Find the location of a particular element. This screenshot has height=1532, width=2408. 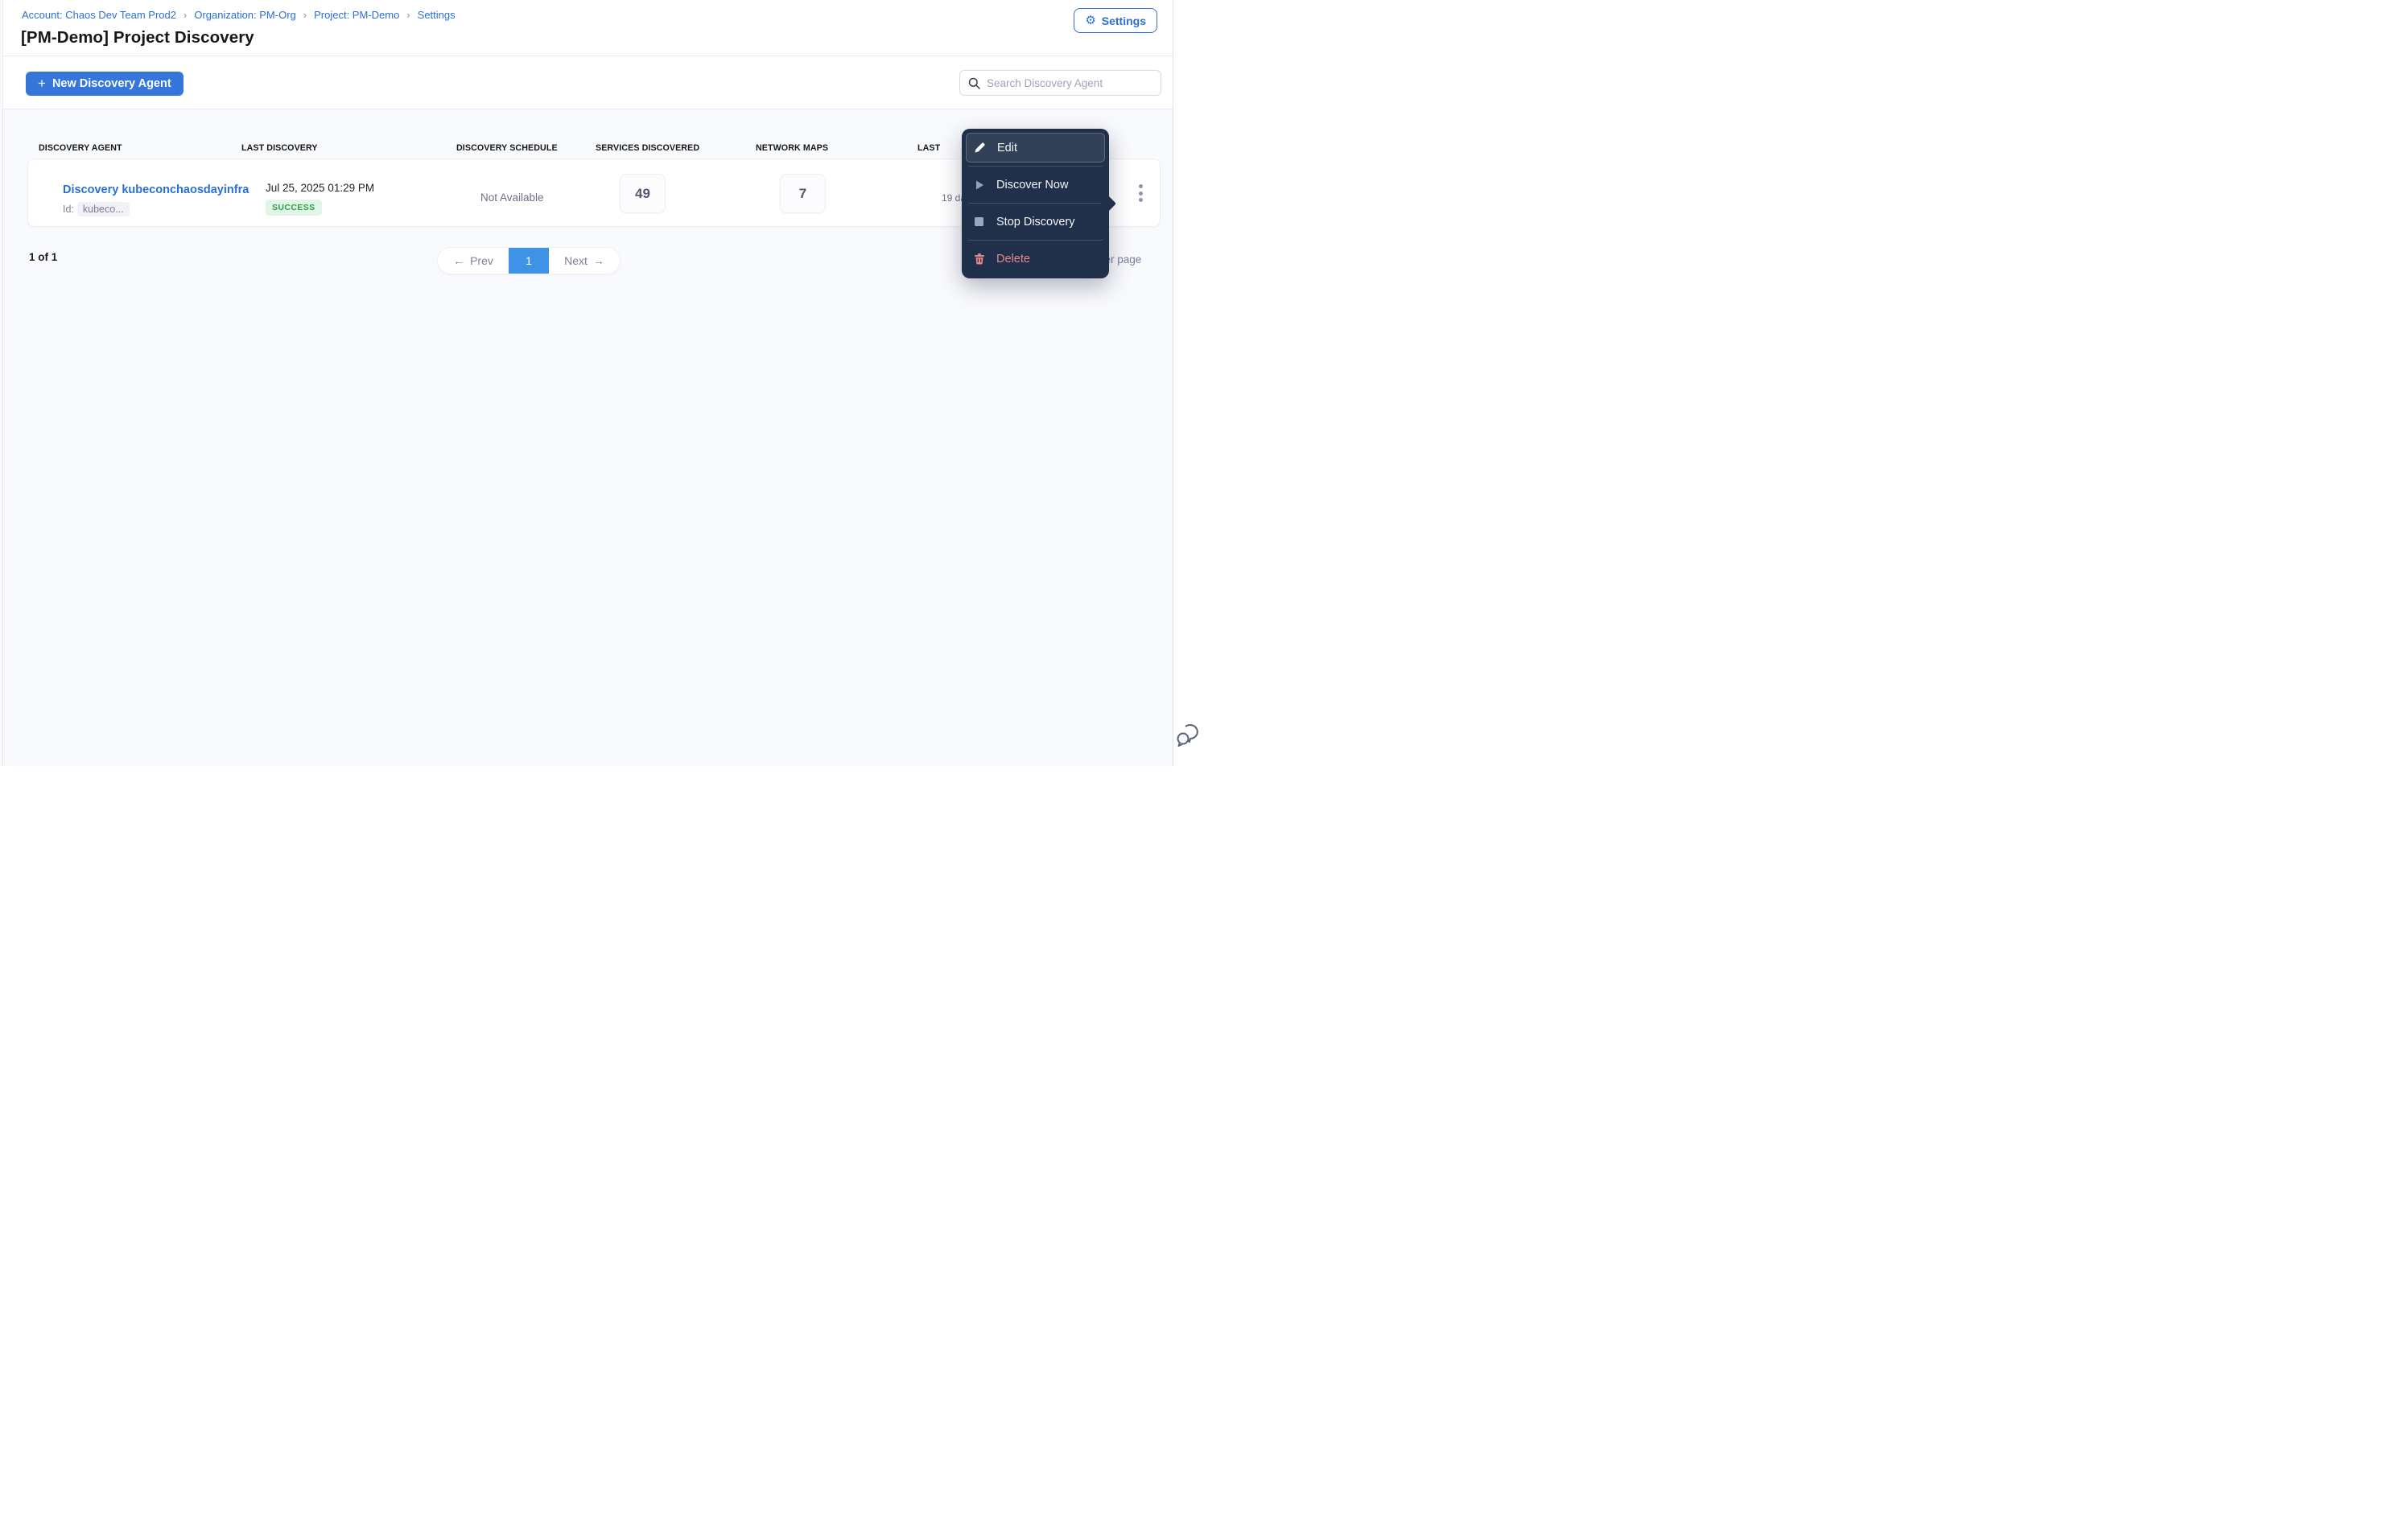

menu-item-delete: Delete is located at coordinates (1035, 259).